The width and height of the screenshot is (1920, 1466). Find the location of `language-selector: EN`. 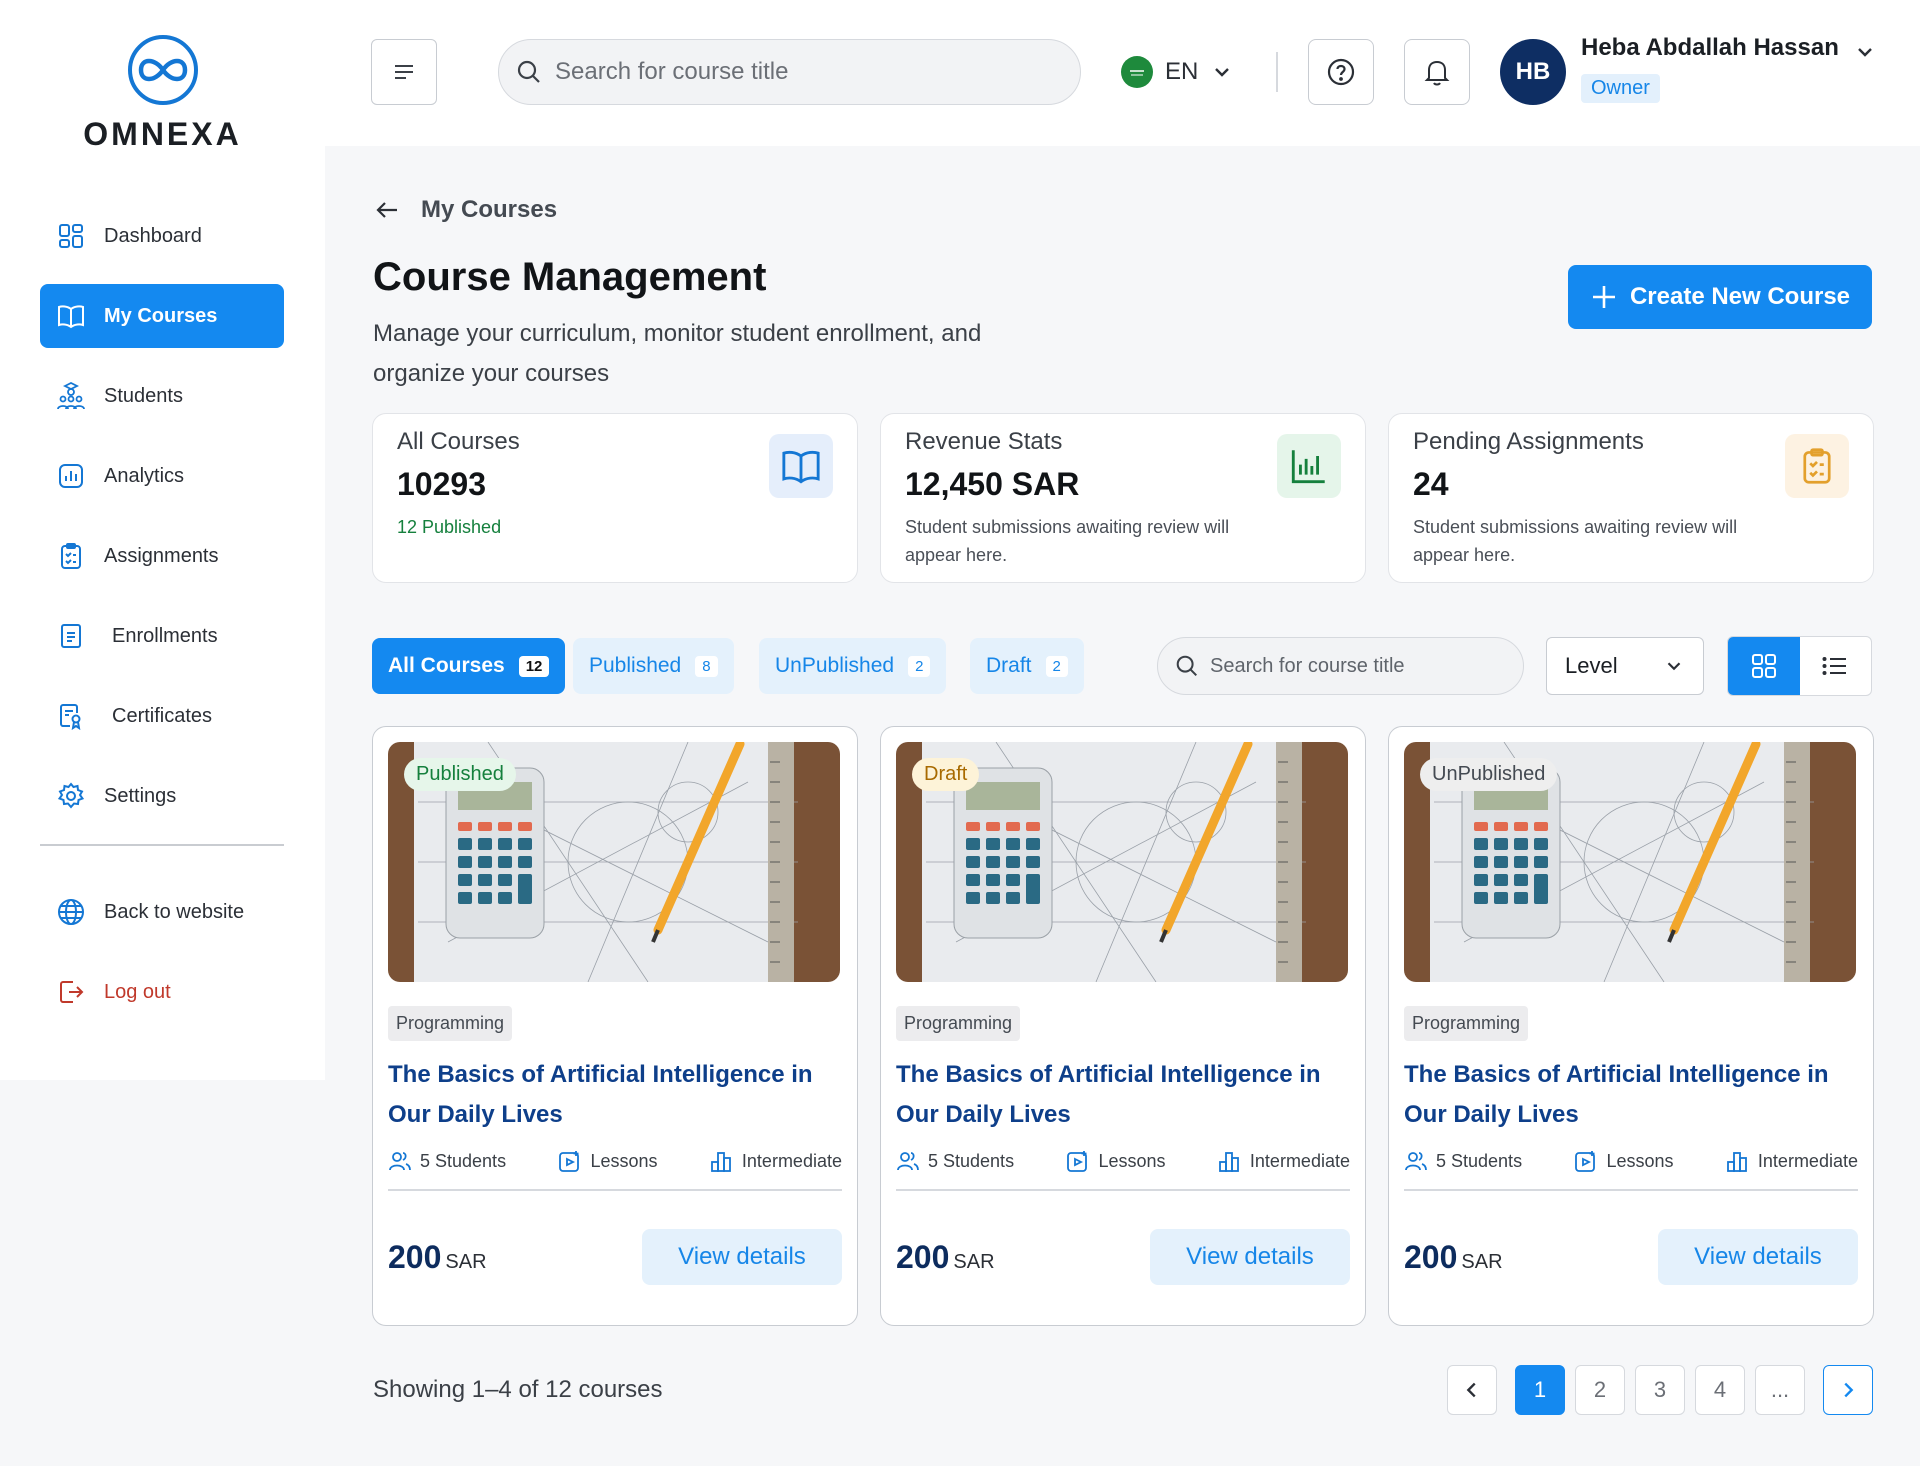

language-selector: EN is located at coordinates (1177, 72).